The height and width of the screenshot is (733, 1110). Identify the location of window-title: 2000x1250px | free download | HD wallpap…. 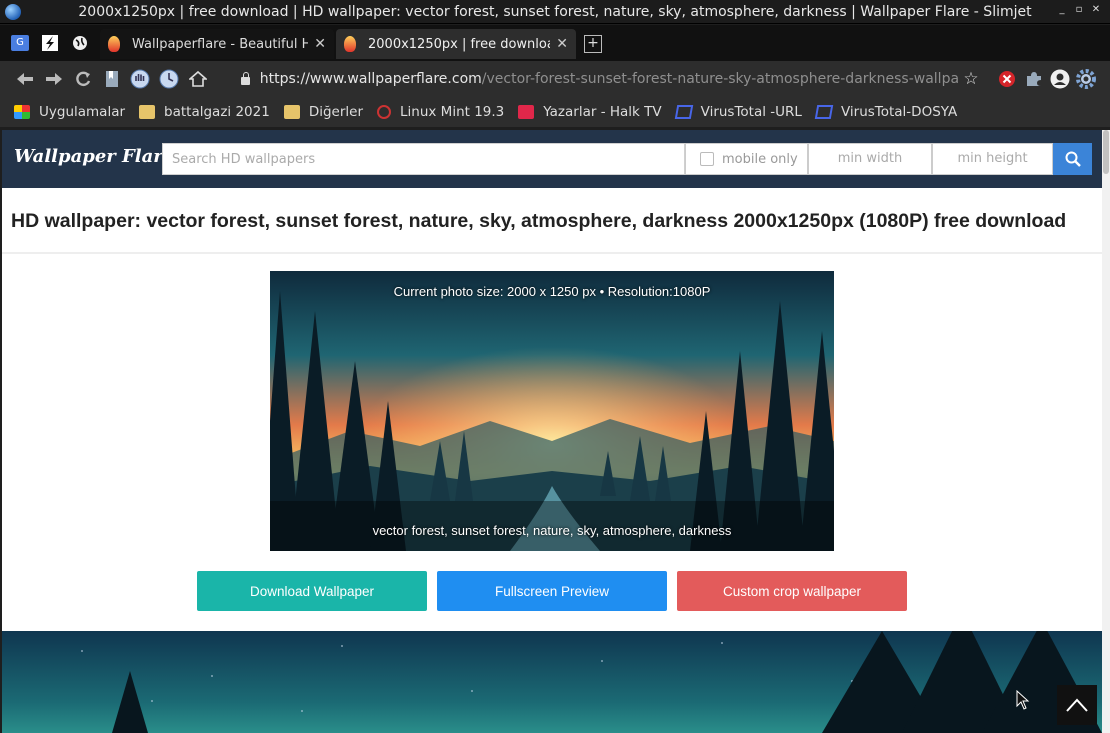
(555, 11).